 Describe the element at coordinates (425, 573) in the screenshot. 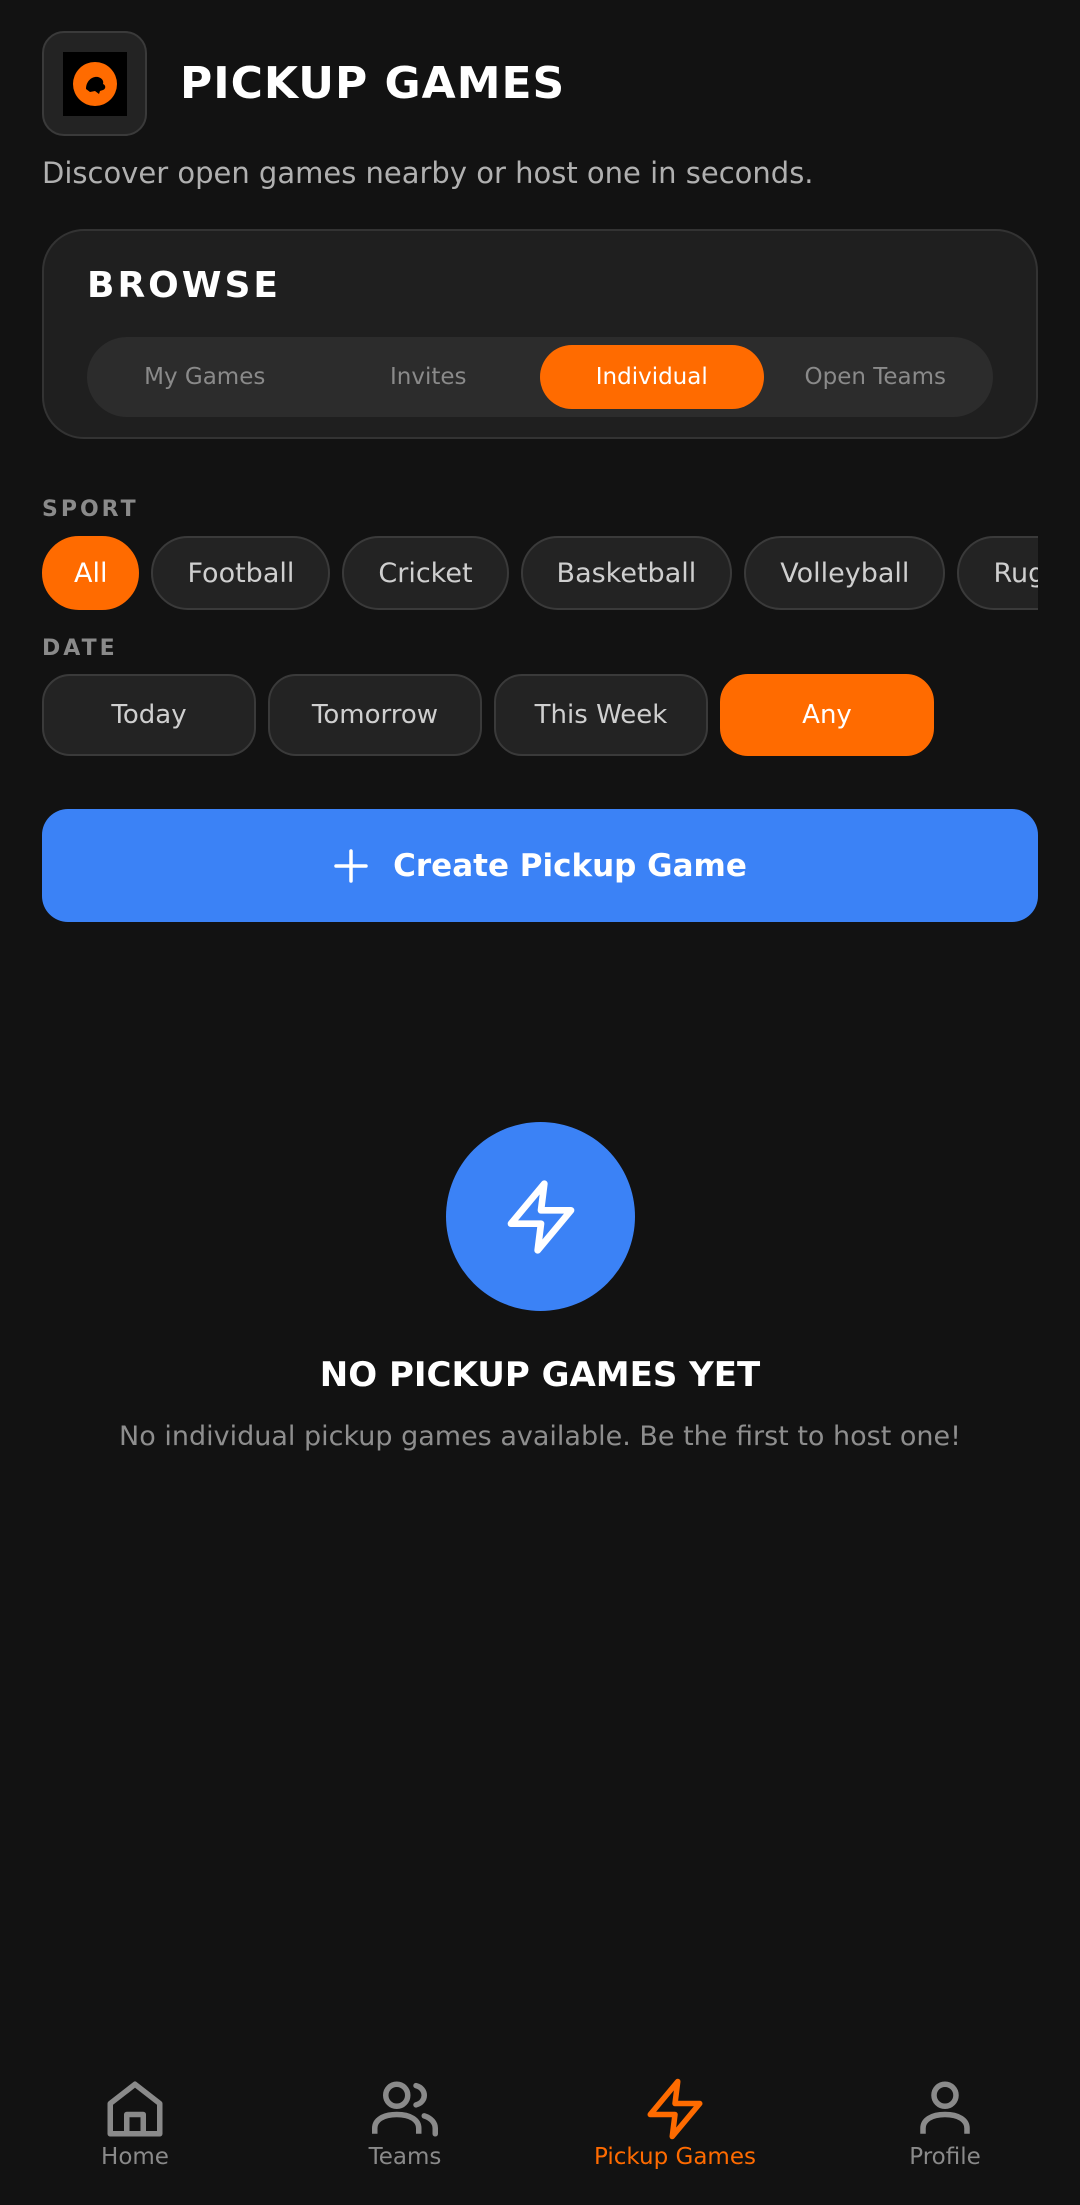

I see `sport-chip-cricket: Cricket` at that location.